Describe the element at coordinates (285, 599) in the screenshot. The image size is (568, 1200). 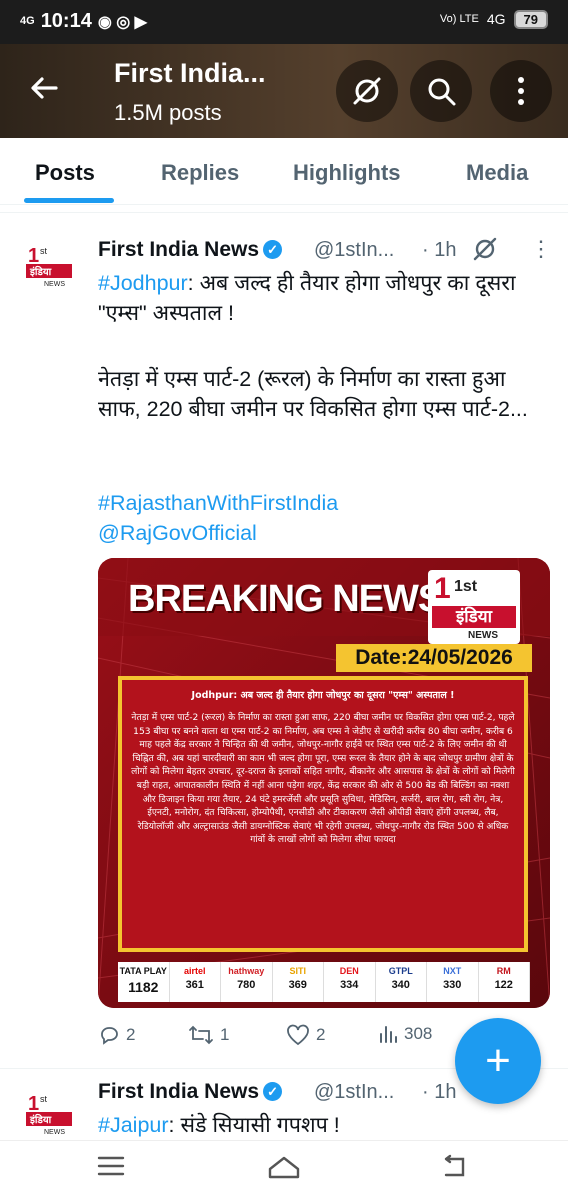
I see `breaking-news-banner: BREAKING NEWS` at that location.